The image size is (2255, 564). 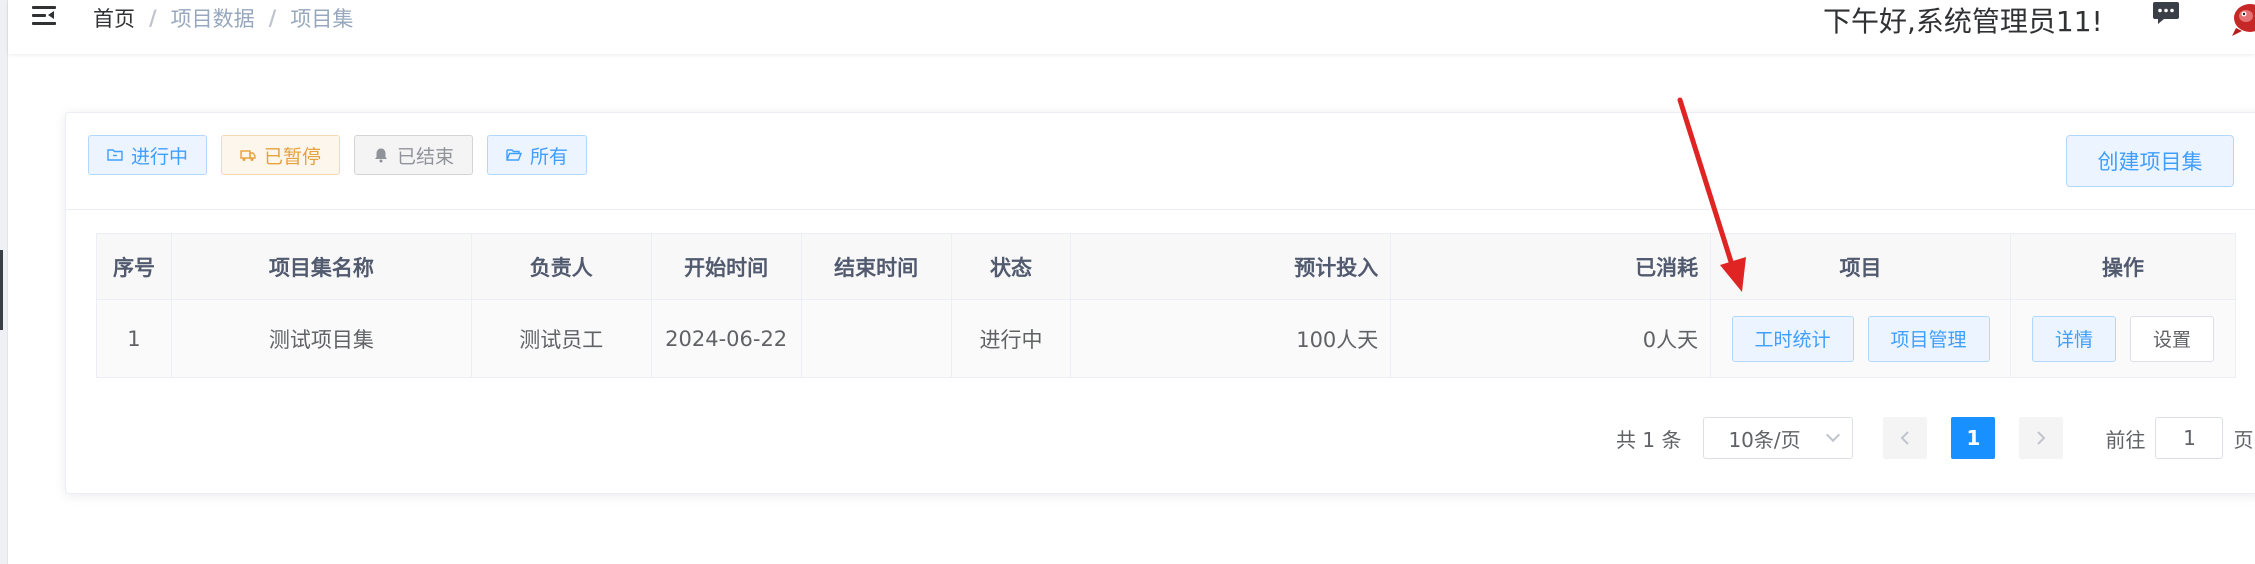 I want to click on user-avatar, so click(x=2240, y=20).